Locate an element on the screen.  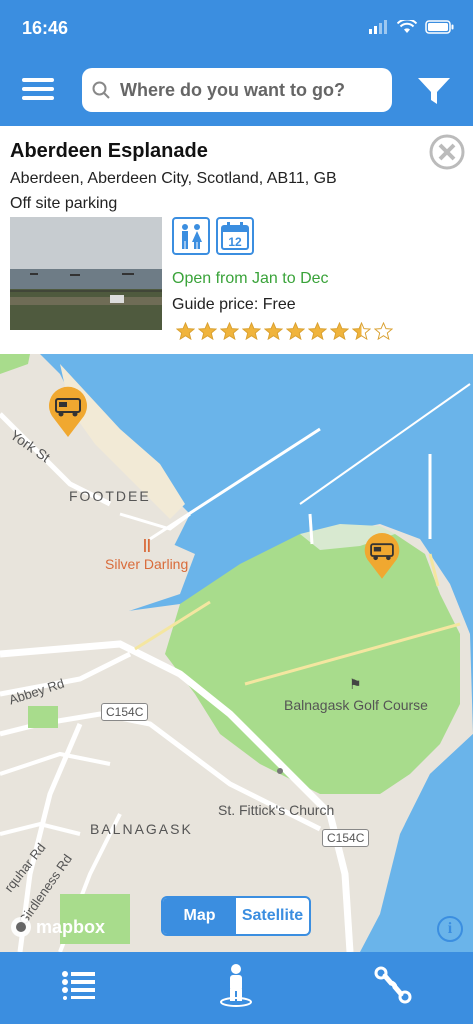
route-icon is located at coordinates (393, 985).